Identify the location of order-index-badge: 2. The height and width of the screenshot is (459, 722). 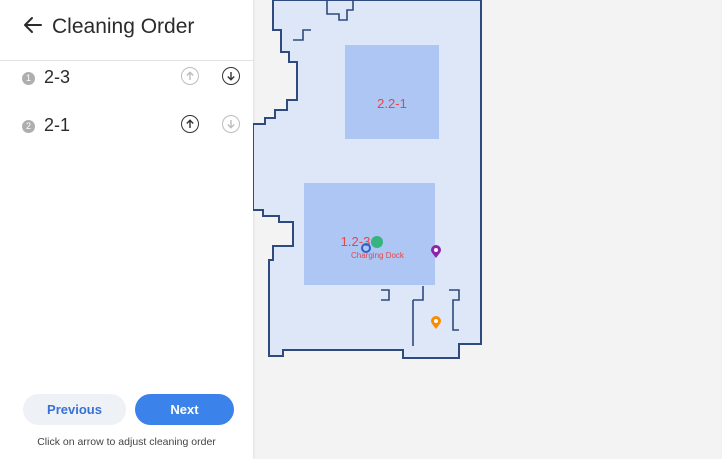
(28, 126).